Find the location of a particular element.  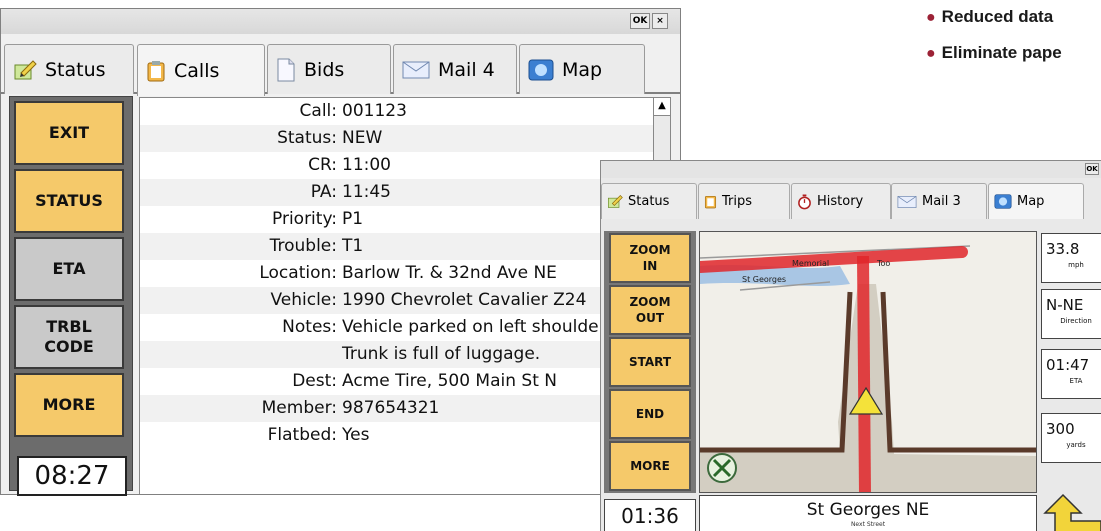

detail-label: Priority: is located at coordinates (304, 219).